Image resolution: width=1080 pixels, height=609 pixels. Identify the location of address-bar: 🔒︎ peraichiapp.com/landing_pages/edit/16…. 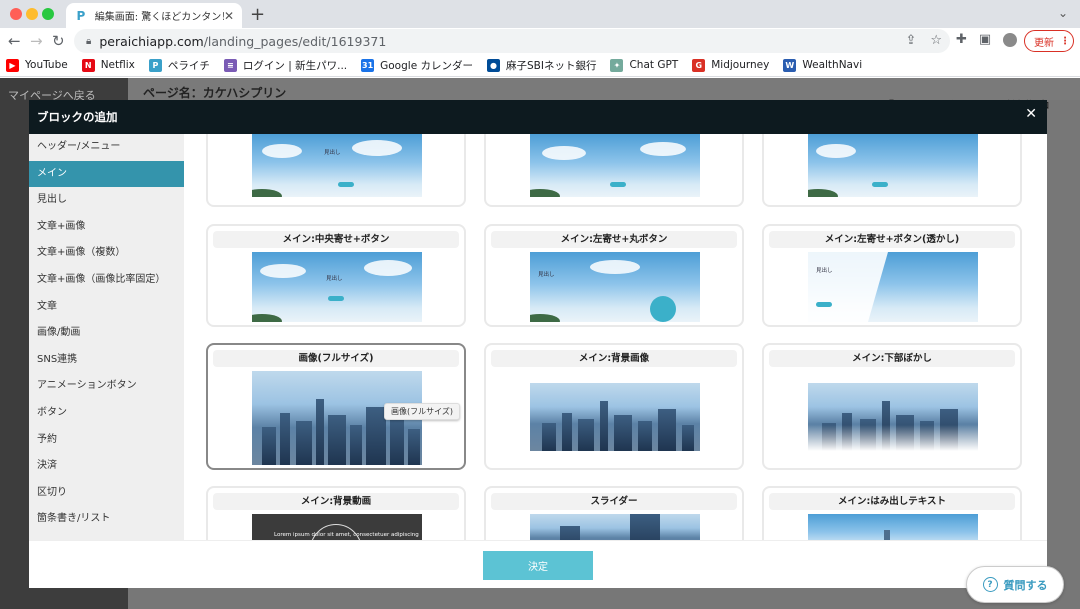
(512, 41).